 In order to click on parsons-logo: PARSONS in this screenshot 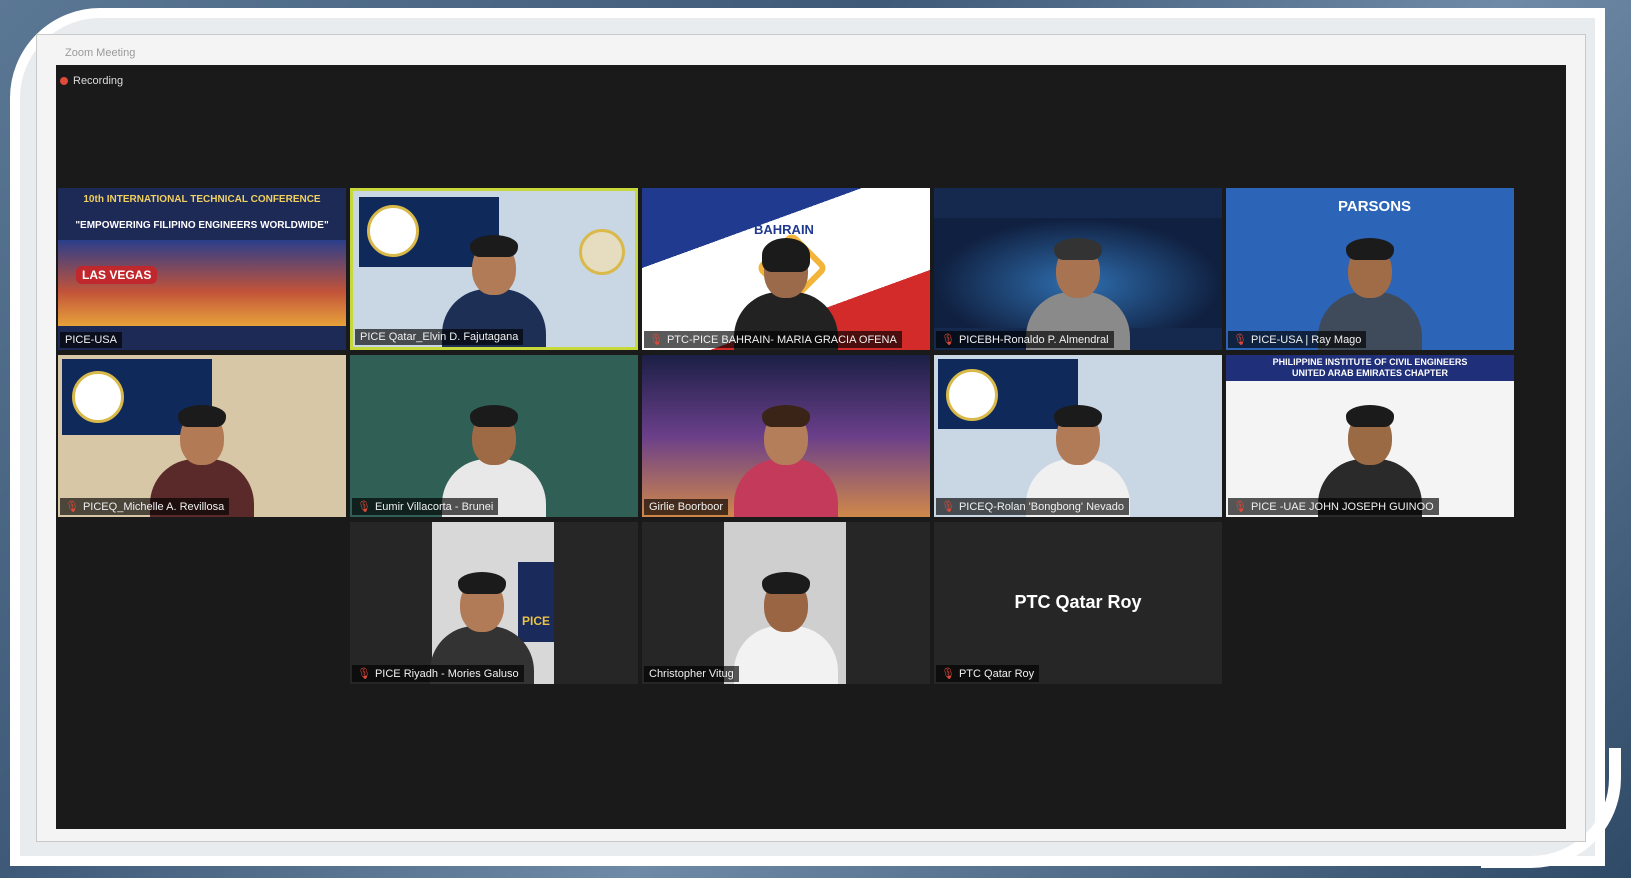, I will do `click(1375, 206)`.